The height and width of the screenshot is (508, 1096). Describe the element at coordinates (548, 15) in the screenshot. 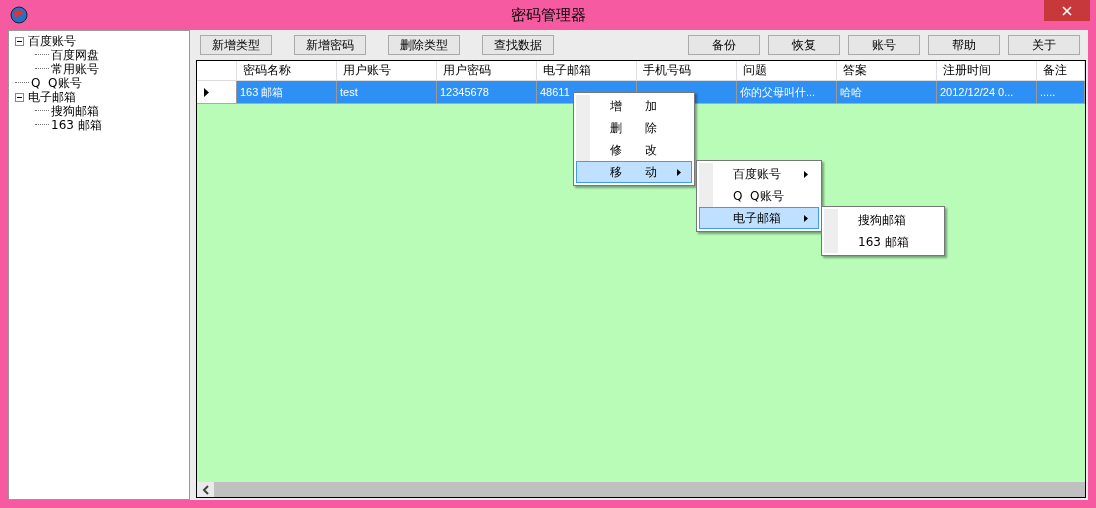

I see `window-title: 密码管理器` at that location.